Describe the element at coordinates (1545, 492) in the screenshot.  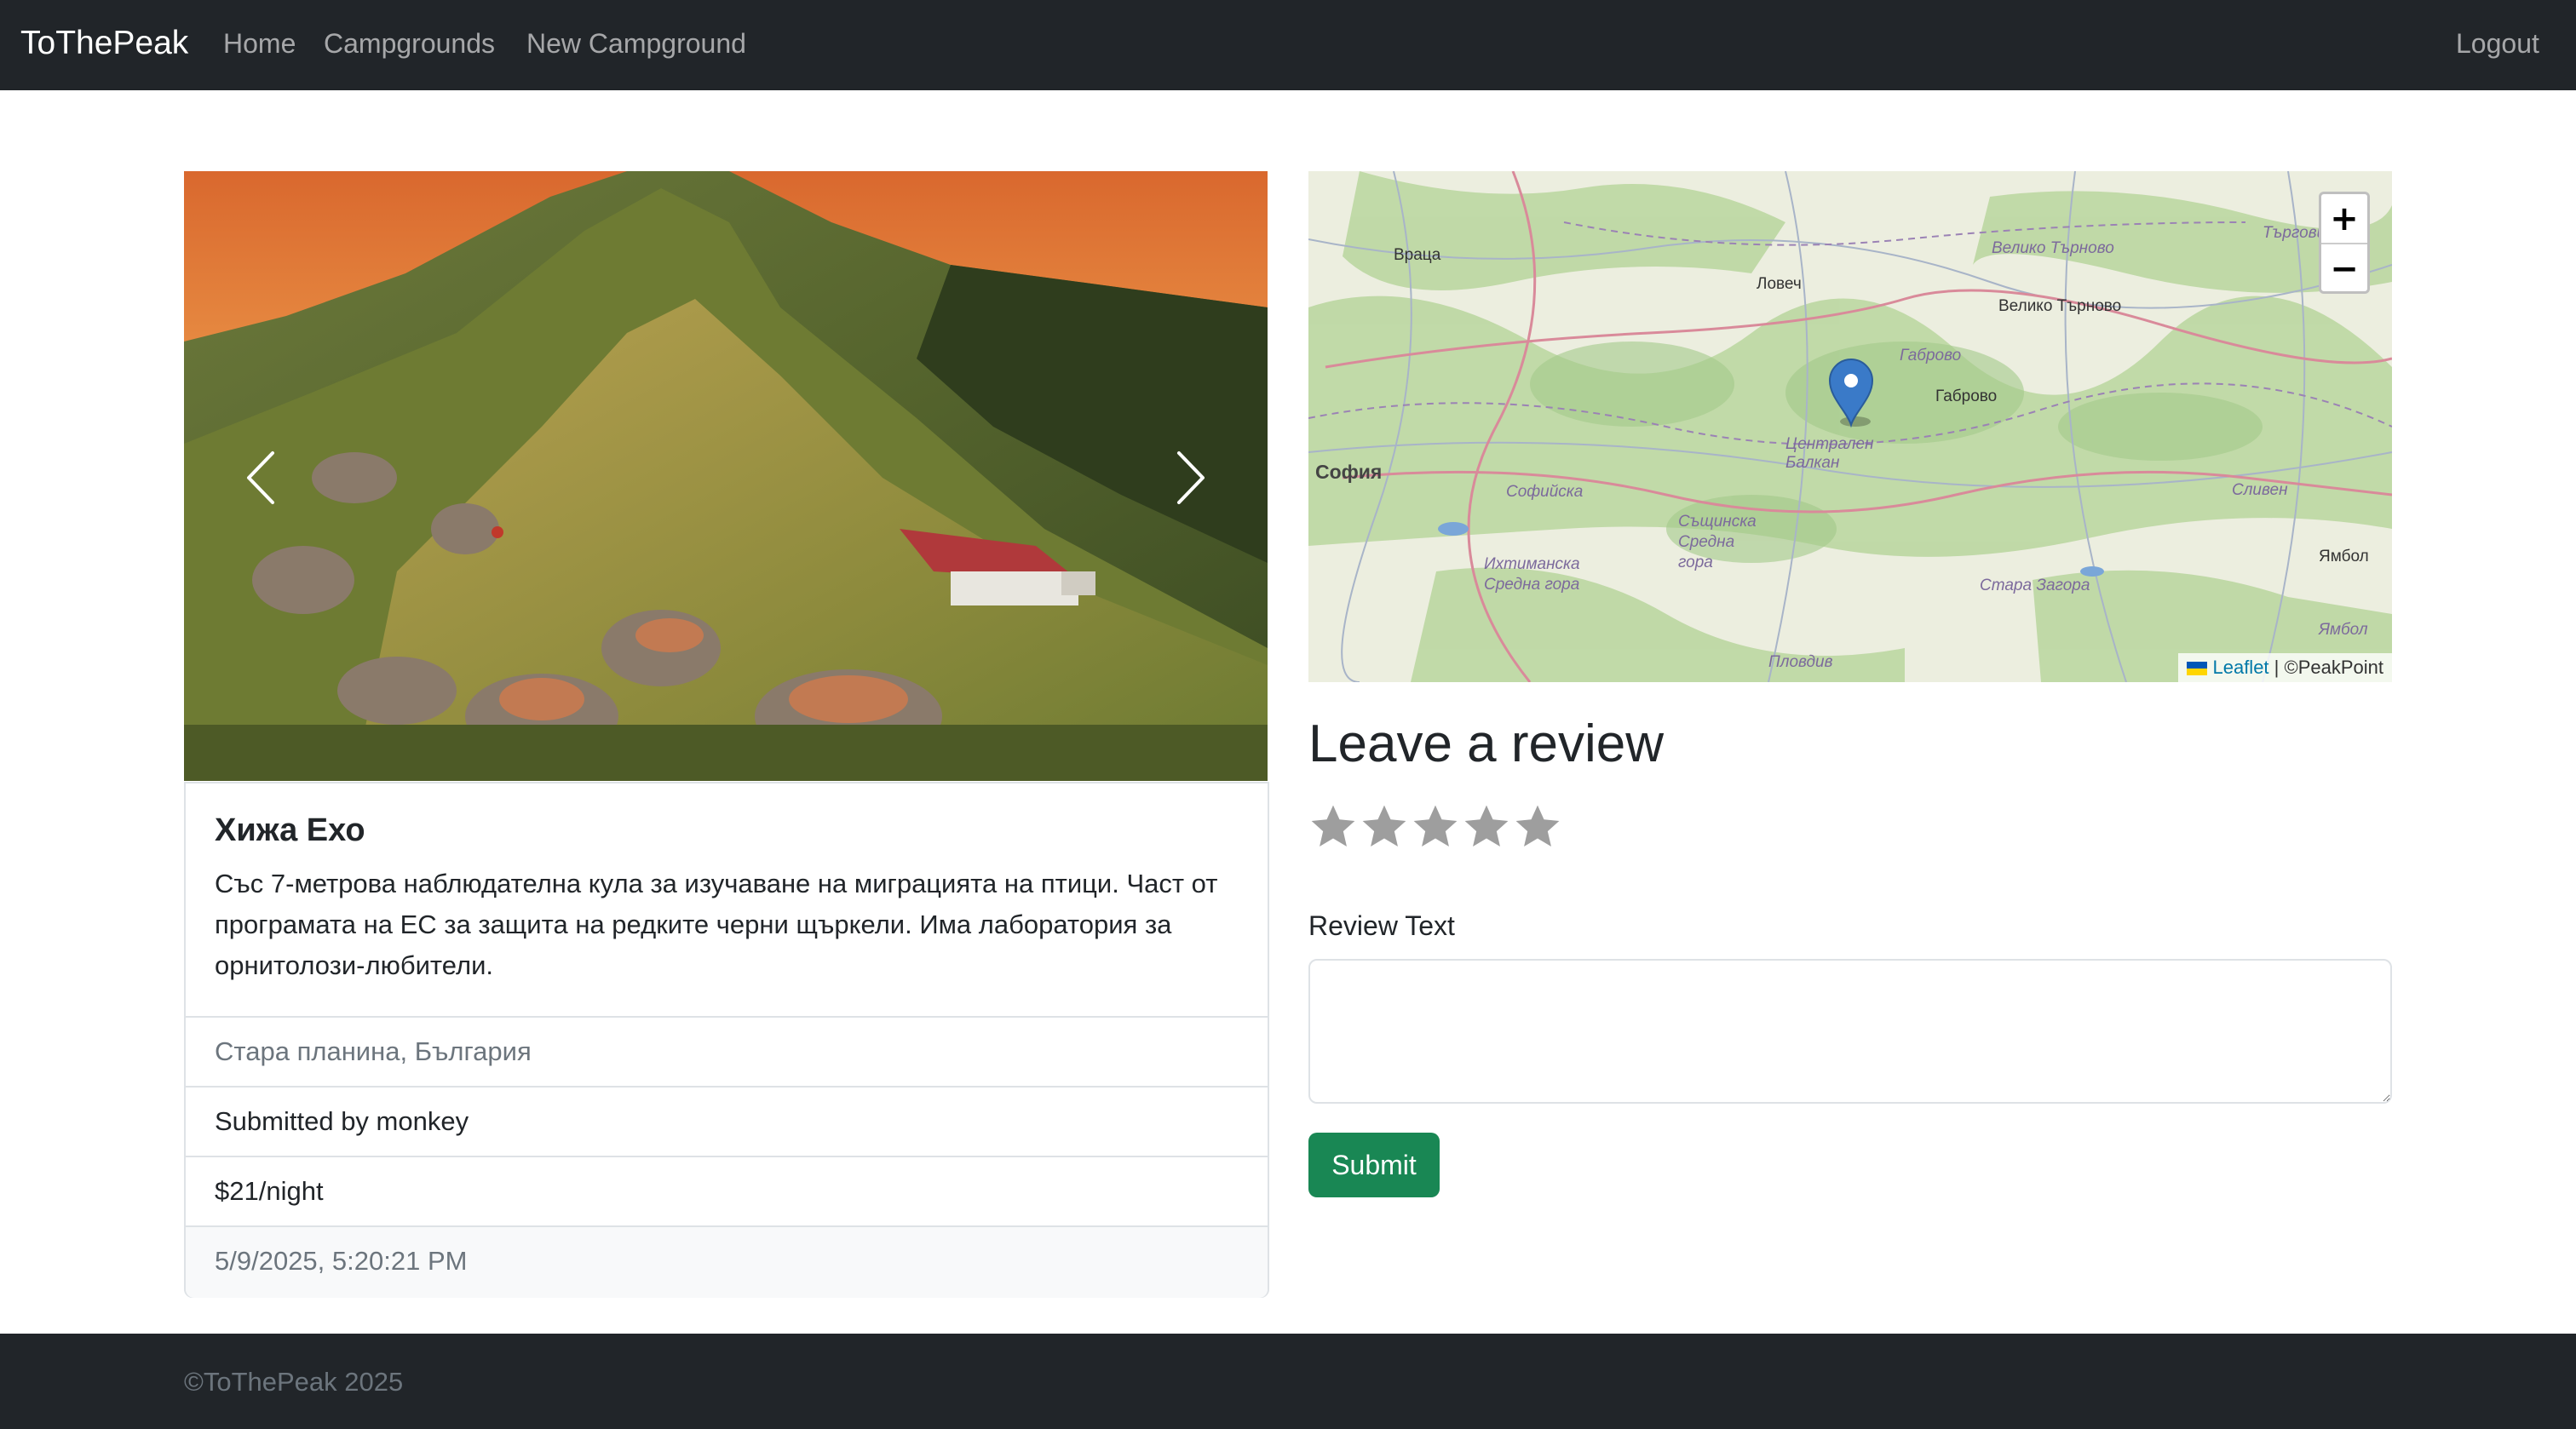
I see `map-label-sofiyska: Софийска` at that location.